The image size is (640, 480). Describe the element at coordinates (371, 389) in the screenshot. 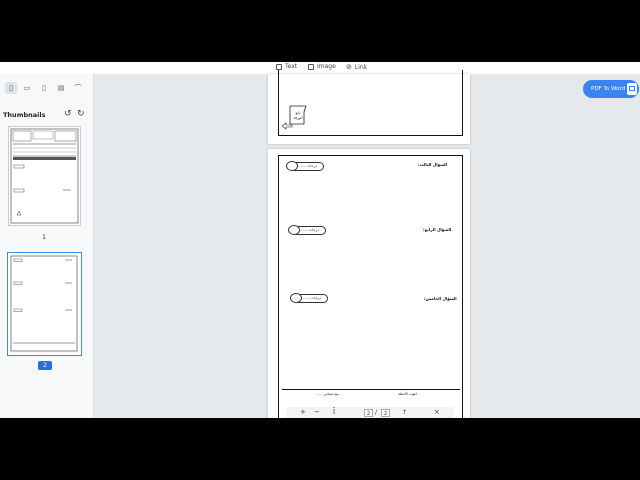

I see `footer-divider` at that location.